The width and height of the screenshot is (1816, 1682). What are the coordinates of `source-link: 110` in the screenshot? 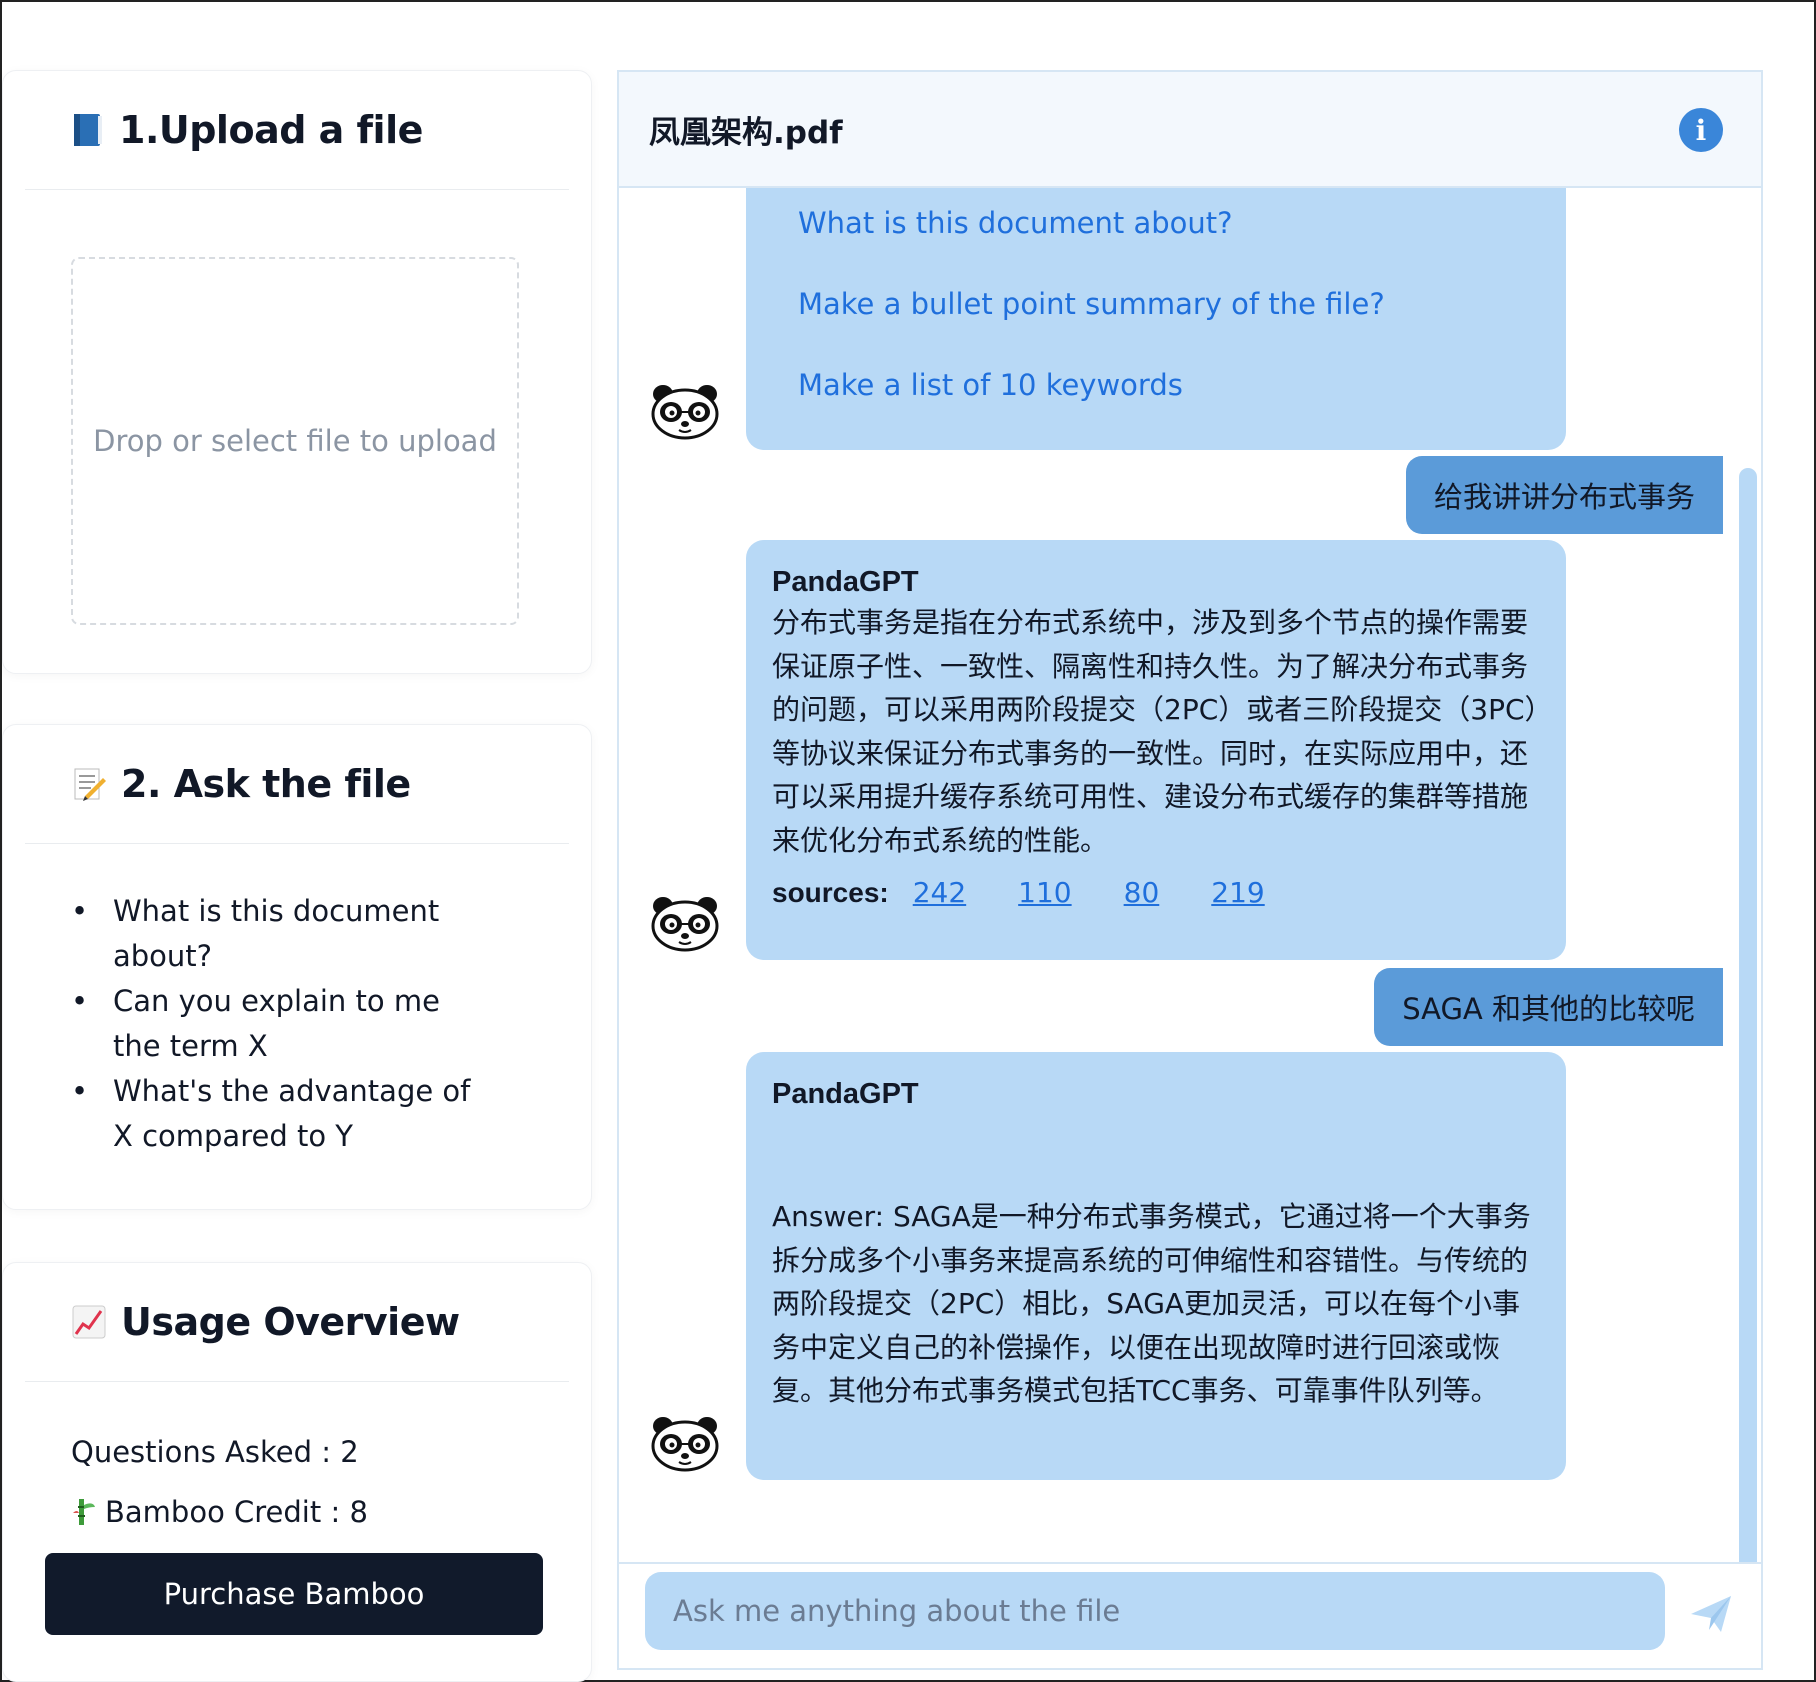 It's located at (1044, 892).